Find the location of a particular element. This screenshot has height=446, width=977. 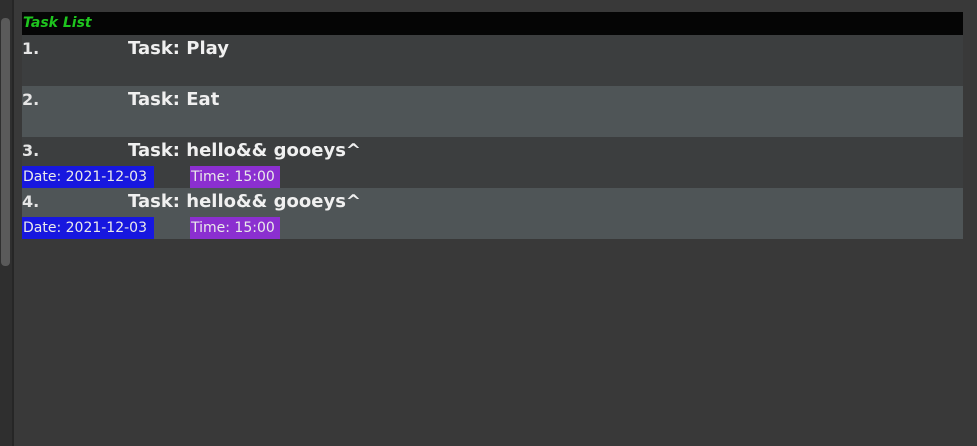

left-scrollbar-track is located at coordinates (6, 223).